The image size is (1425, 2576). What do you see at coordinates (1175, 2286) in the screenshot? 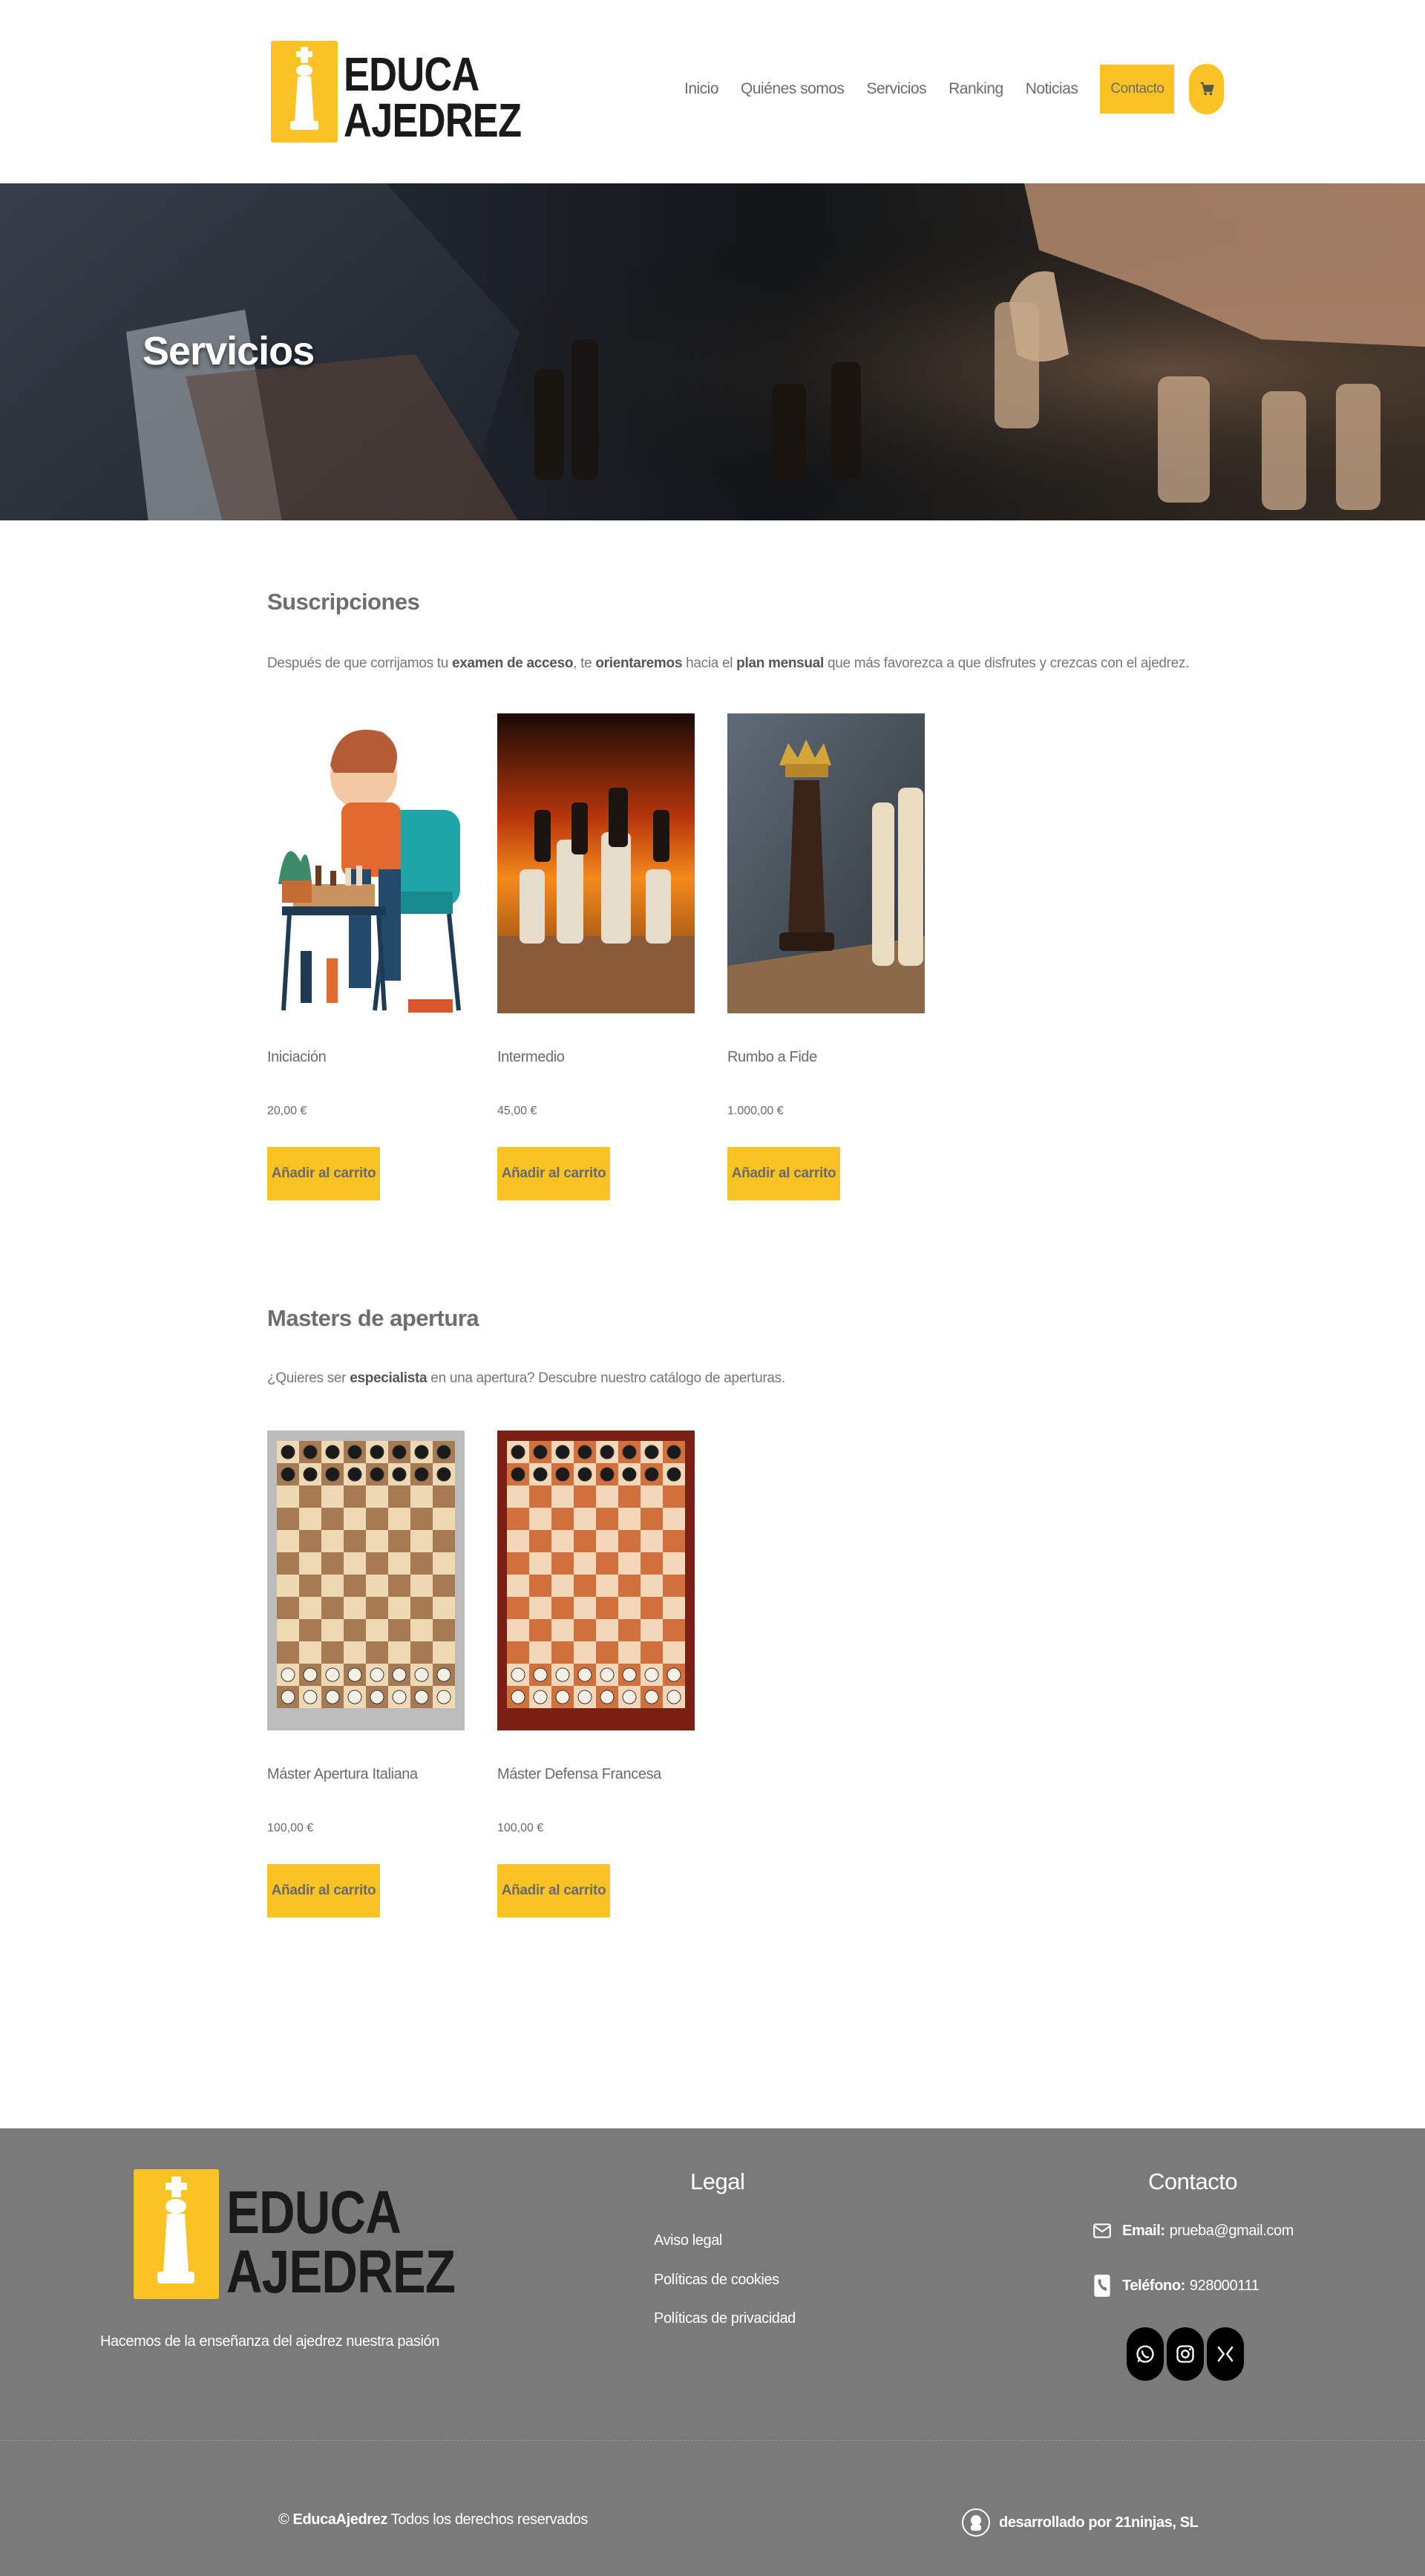
I see `contact-phone: Teléfono: 928000111` at bounding box center [1175, 2286].